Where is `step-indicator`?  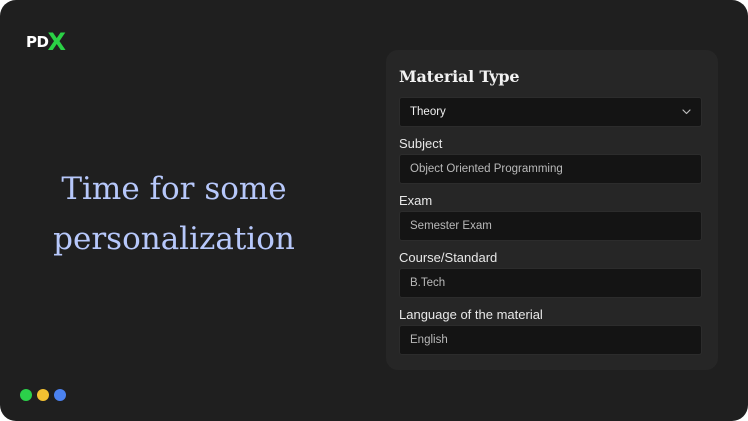
step-indicator is located at coordinates (43, 395).